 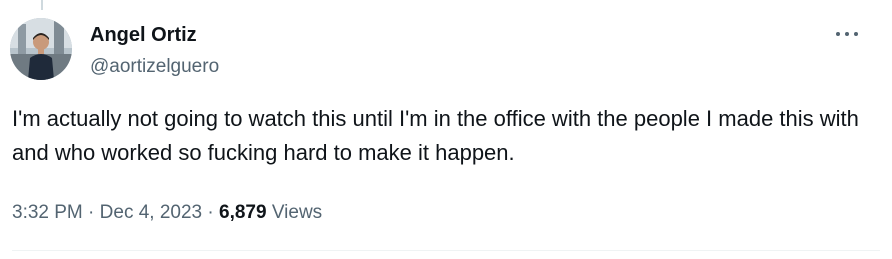 What do you see at coordinates (154, 67) in the screenshot?
I see `author-handle: @aortizelguero` at bounding box center [154, 67].